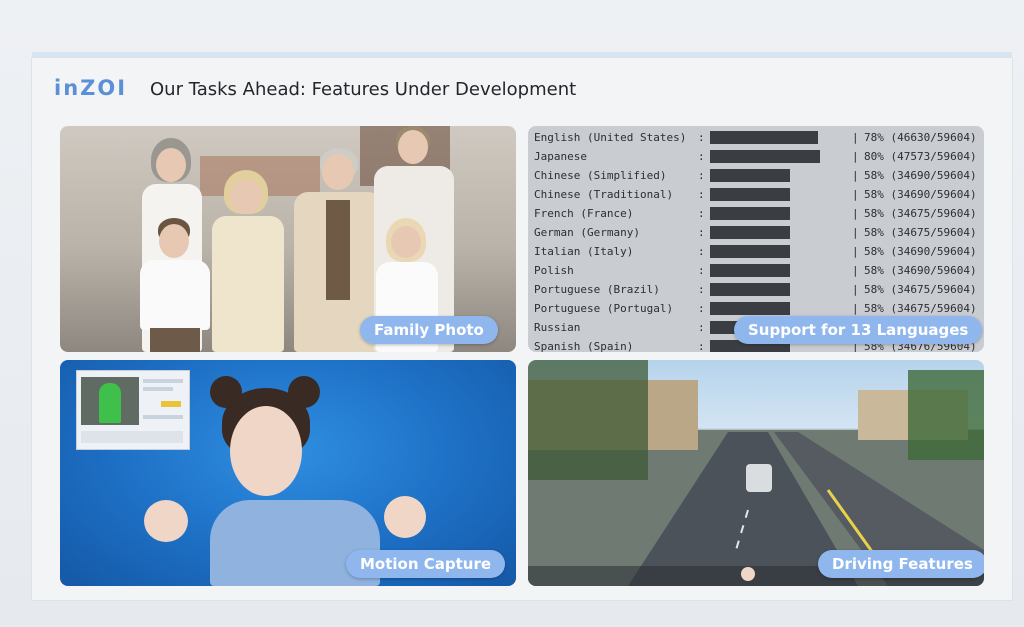 This screenshot has width=1024, height=627. Describe the element at coordinates (610, 137) in the screenshot. I see `language-name: English (United States)` at that location.